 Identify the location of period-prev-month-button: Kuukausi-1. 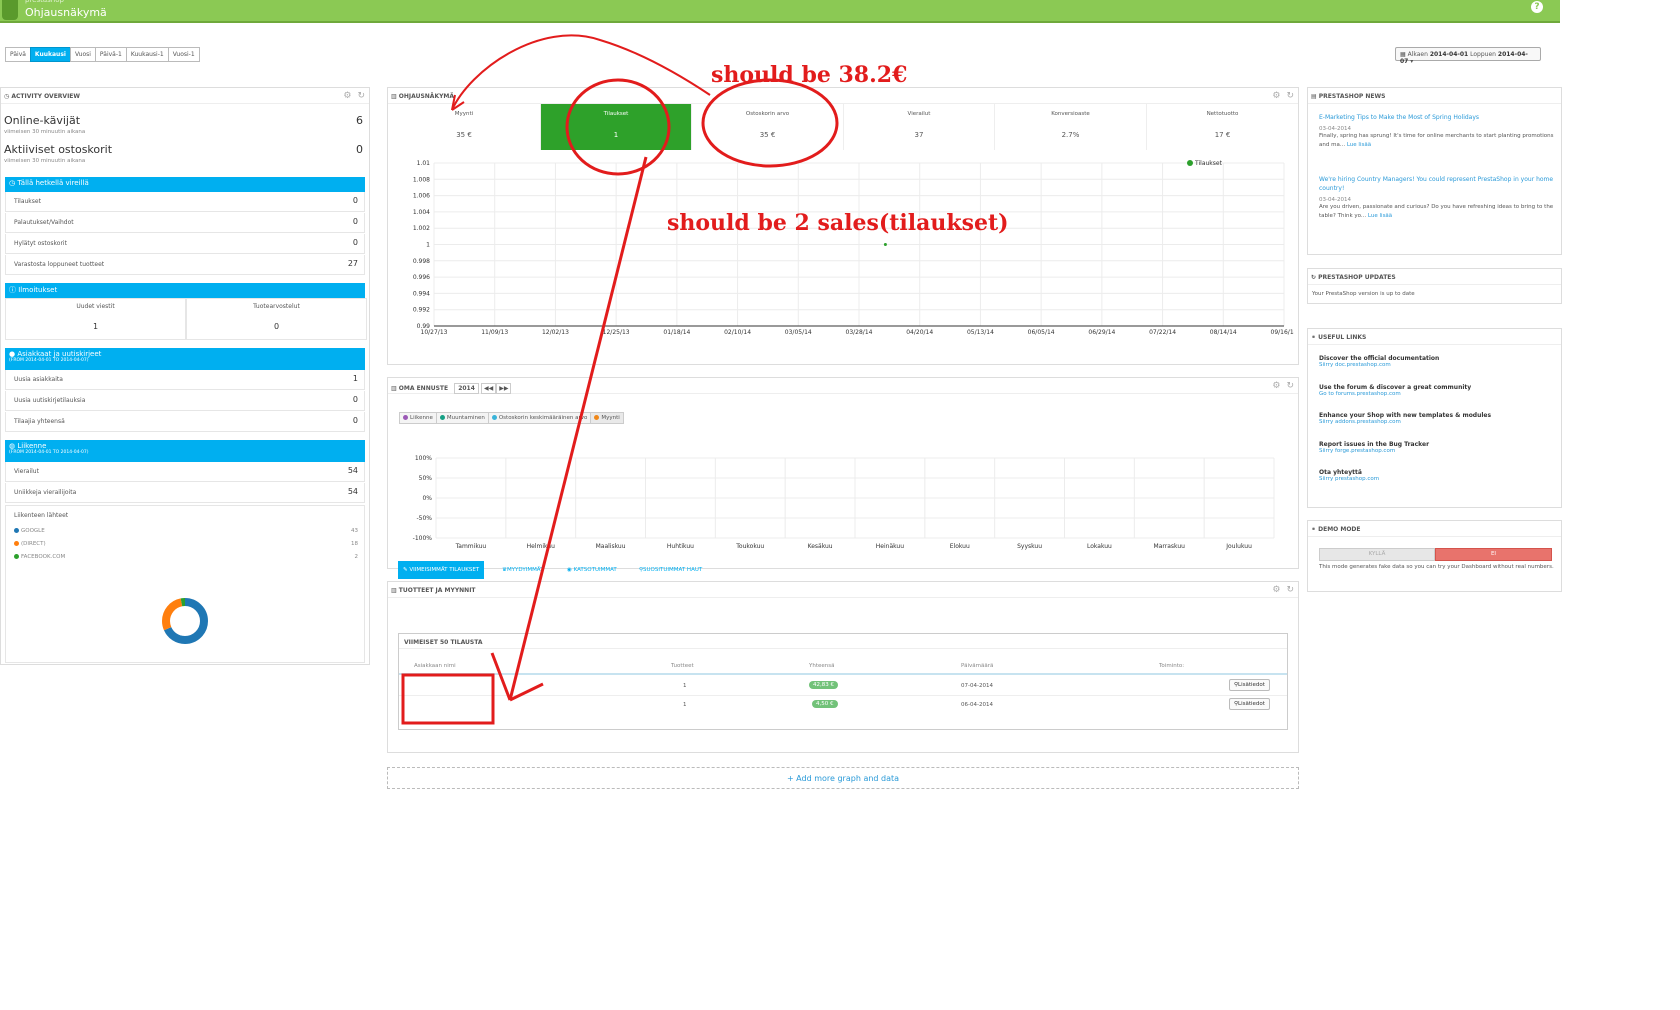
(147, 54).